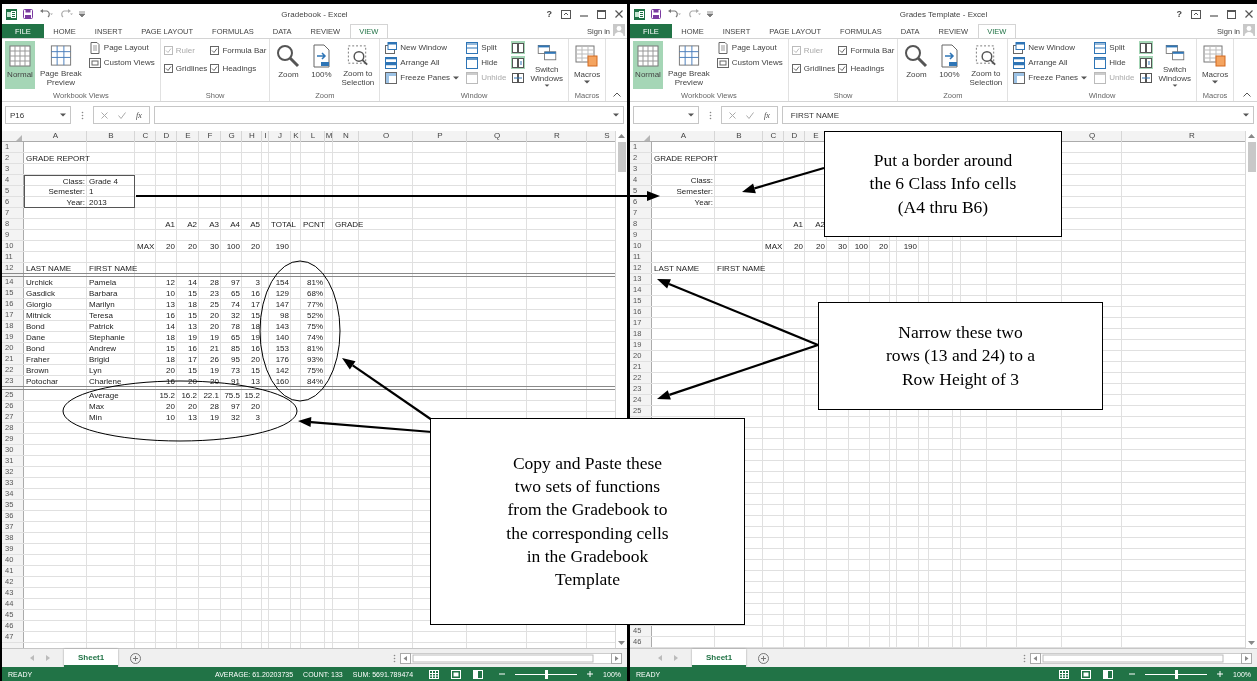 This screenshot has width=1257, height=681. I want to click on scroll-down-icon, so click(621, 643).